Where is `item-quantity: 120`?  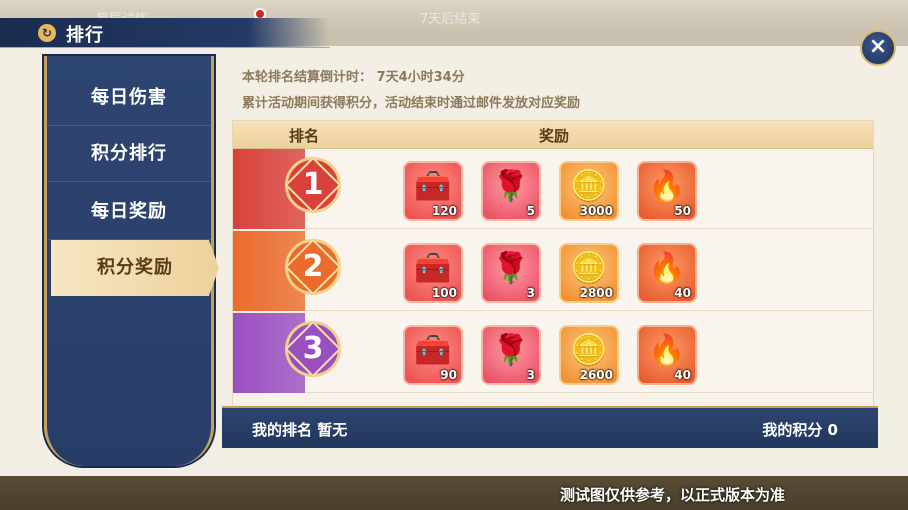 item-quantity: 120 is located at coordinates (444, 211).